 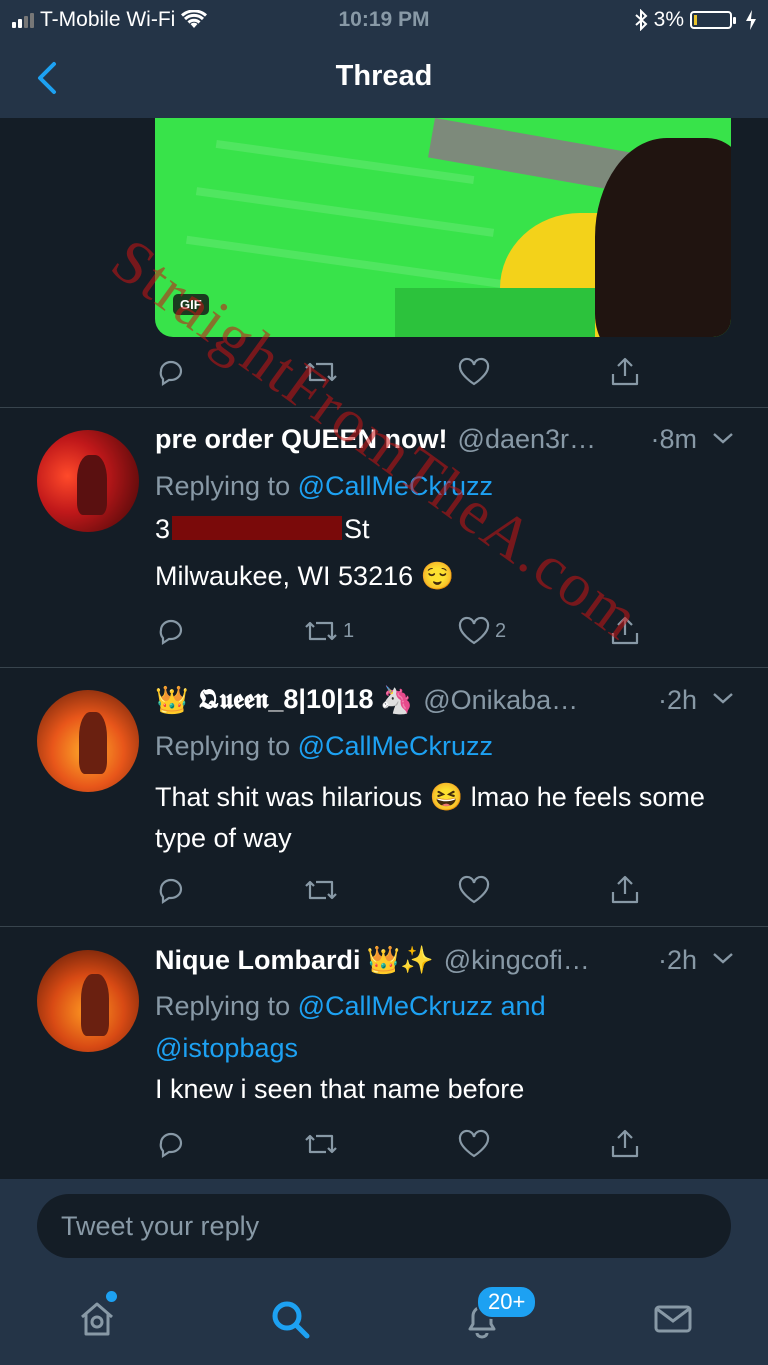 What do you see at coordinates (668, 19) in the screenshot?
I see `battery-percent: 3%` at bounding box center [668, 19].